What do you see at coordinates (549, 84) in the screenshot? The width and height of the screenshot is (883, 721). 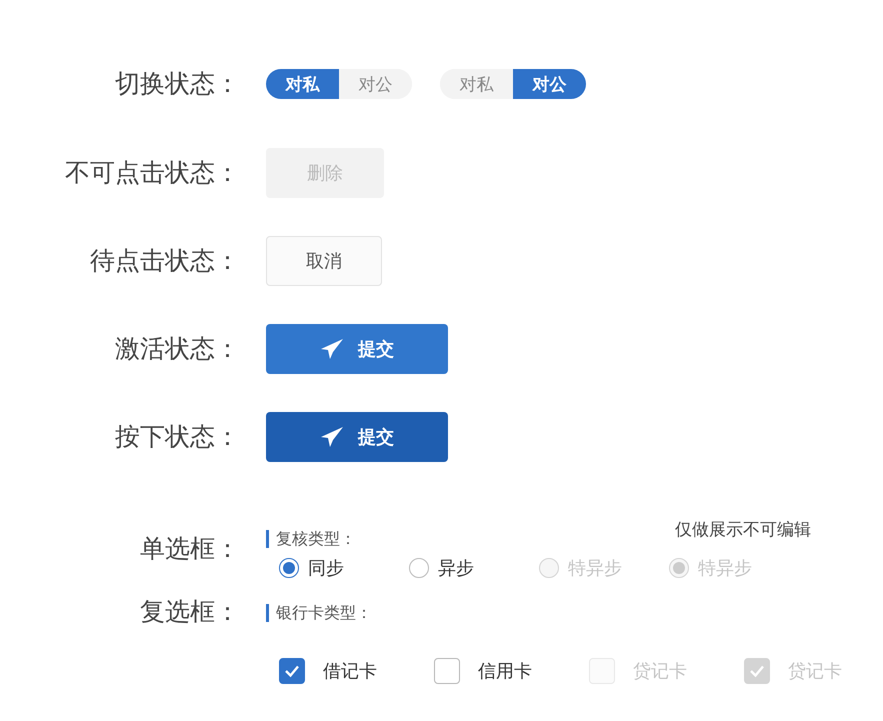 I see `toggle-segment: 对公` at bounding box center [549, 84].